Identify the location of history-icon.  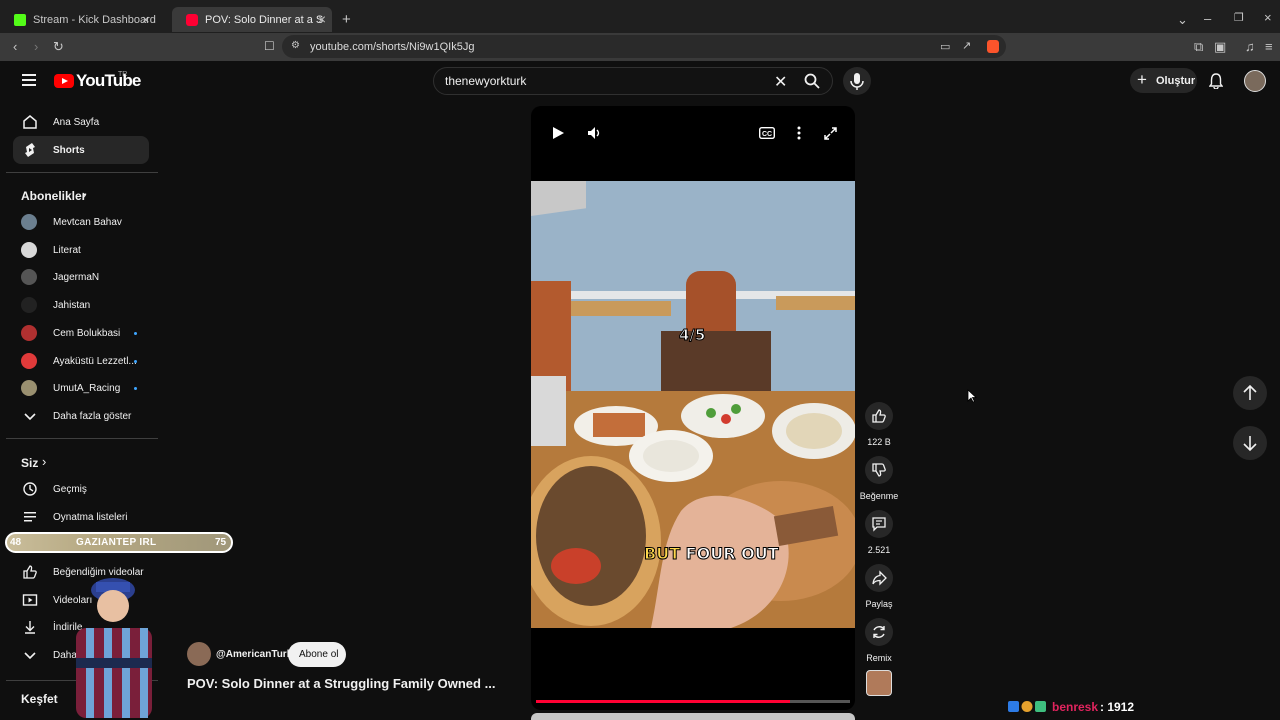
(30, 489).